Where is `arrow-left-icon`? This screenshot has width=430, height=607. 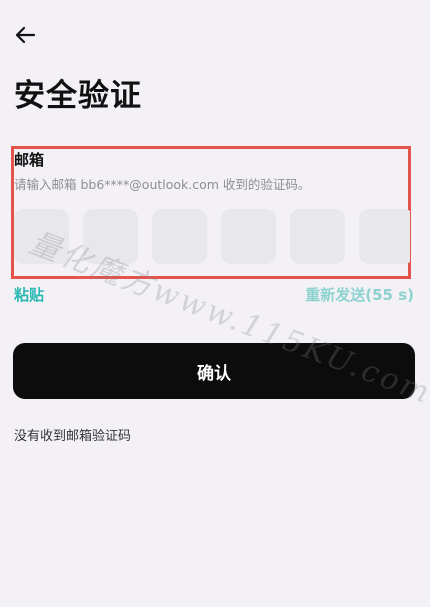
arrow-left-icon is located at coordinates (25, 37).